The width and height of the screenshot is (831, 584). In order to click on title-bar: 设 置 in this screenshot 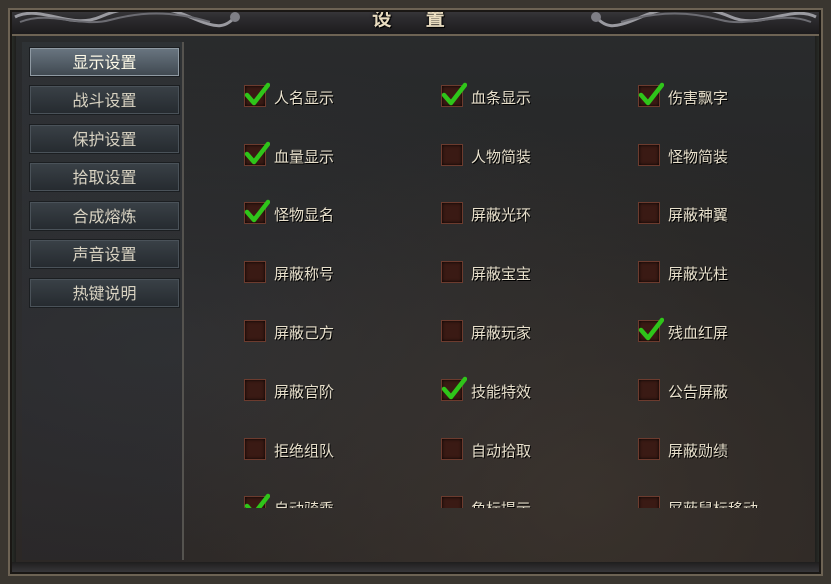, I will do `click(415, 18)`.